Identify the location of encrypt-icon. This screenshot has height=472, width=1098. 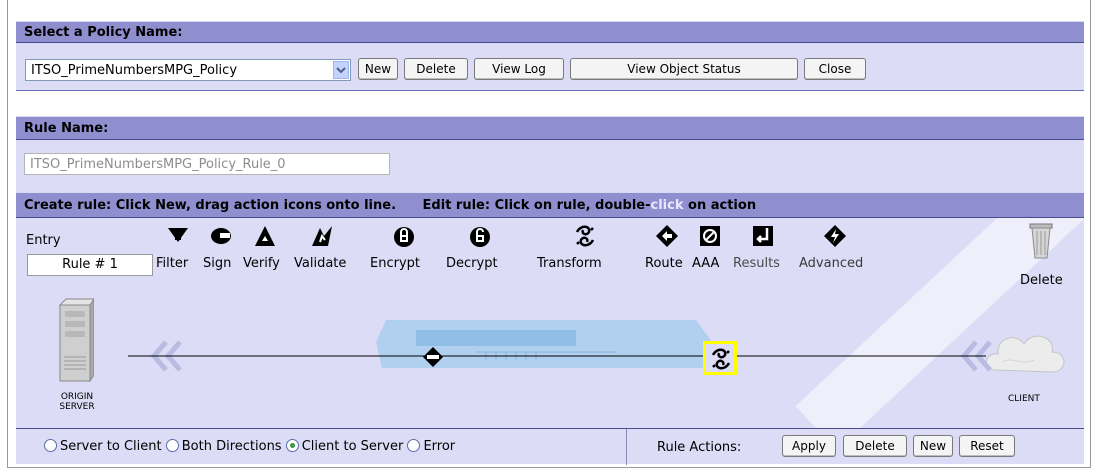
(404, 237).